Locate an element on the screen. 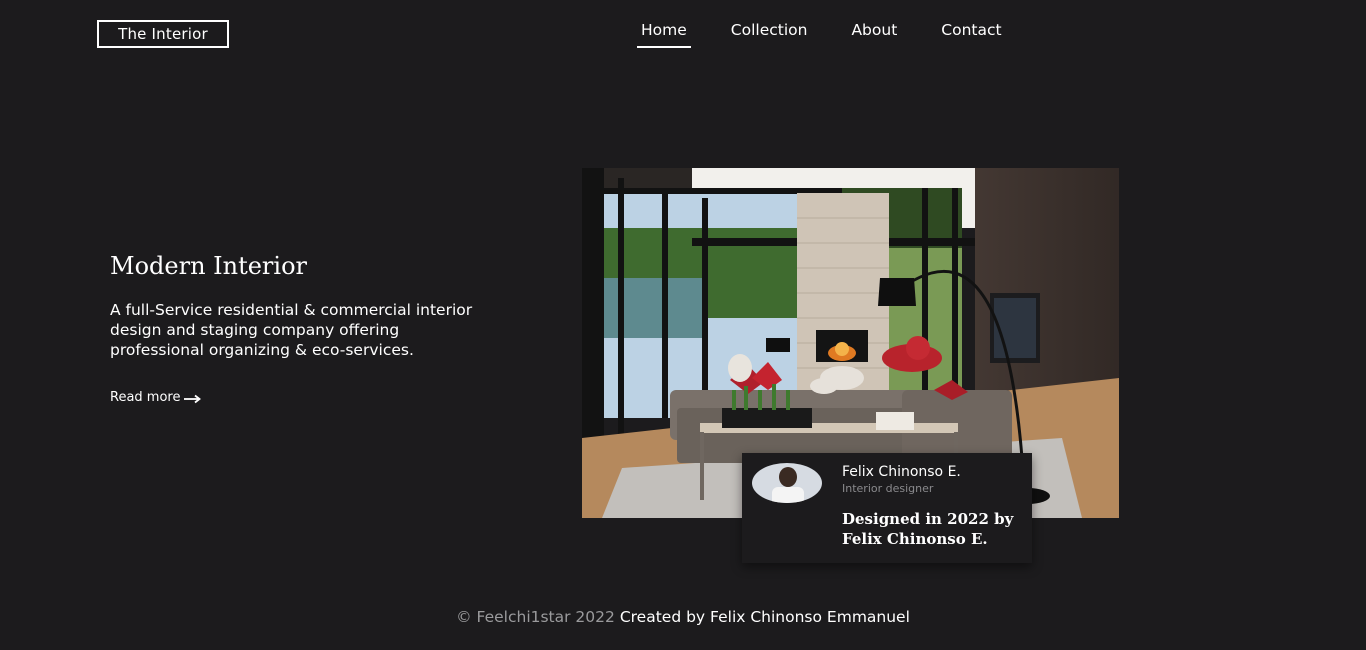  design-credit: Designed in 2022 by Felix Chinonso E. is located at coordinates (928, 529).